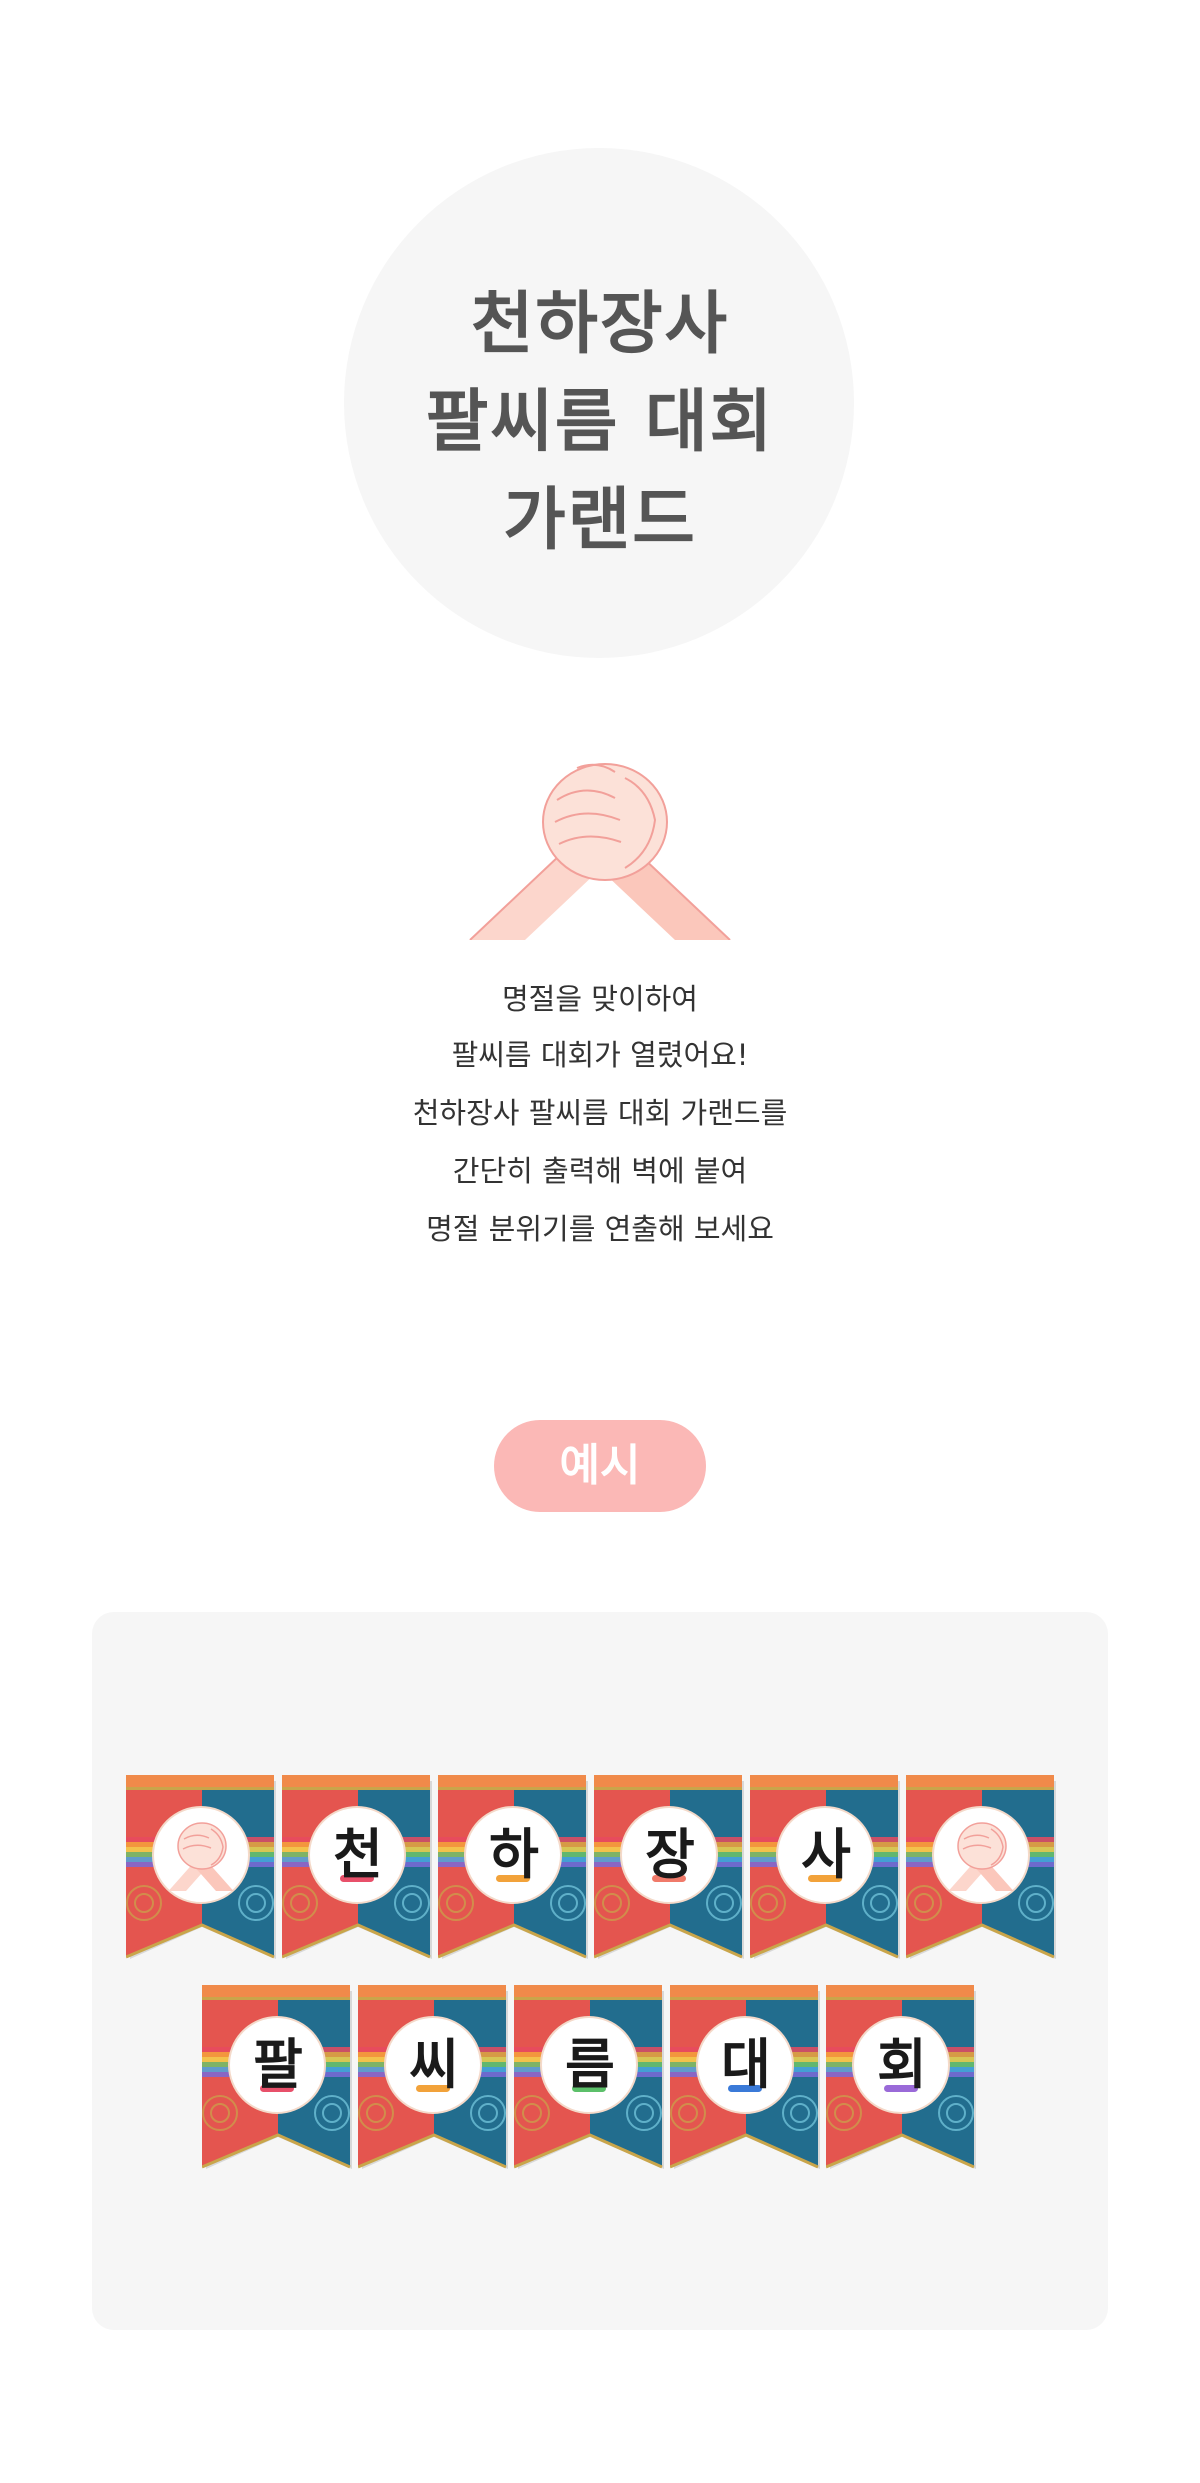 Image resolution: width=1200 pixels, height=2483 pixels. What do you see at coordinates (600, 422) in the screenshot?
I see `title-line-2: 팔씨름 대회` at bounding box center [600, 422].